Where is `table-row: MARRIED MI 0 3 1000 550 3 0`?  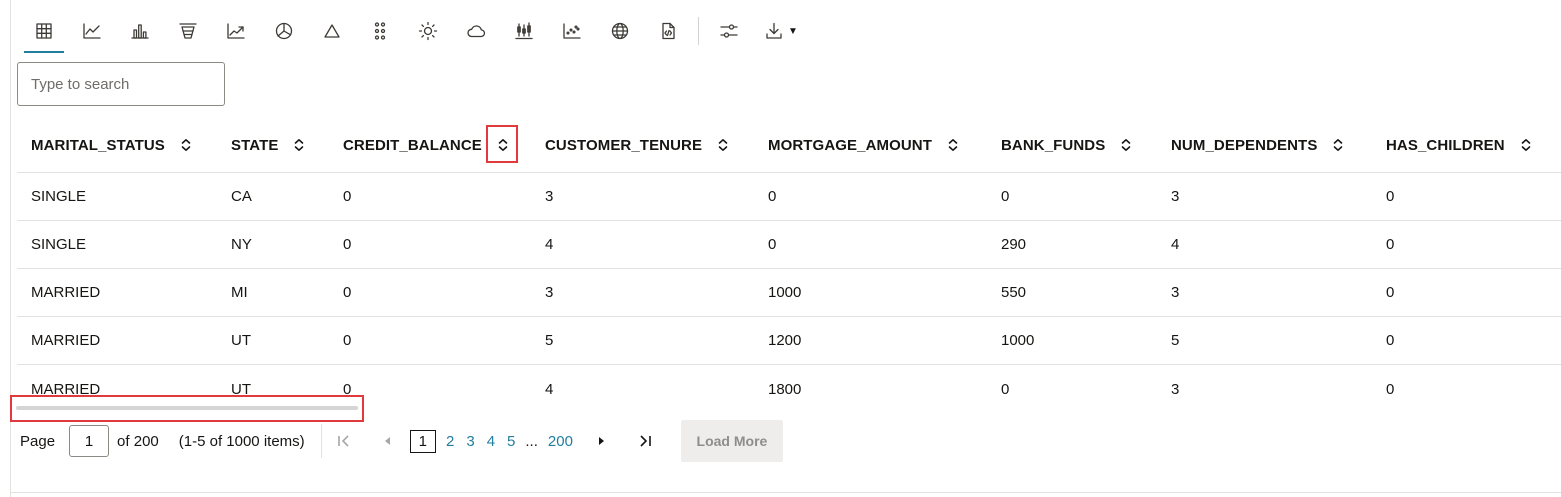 table-row: MARRIED MI 0 3 1000 550 3 0 is located at coordinates (789, 293).